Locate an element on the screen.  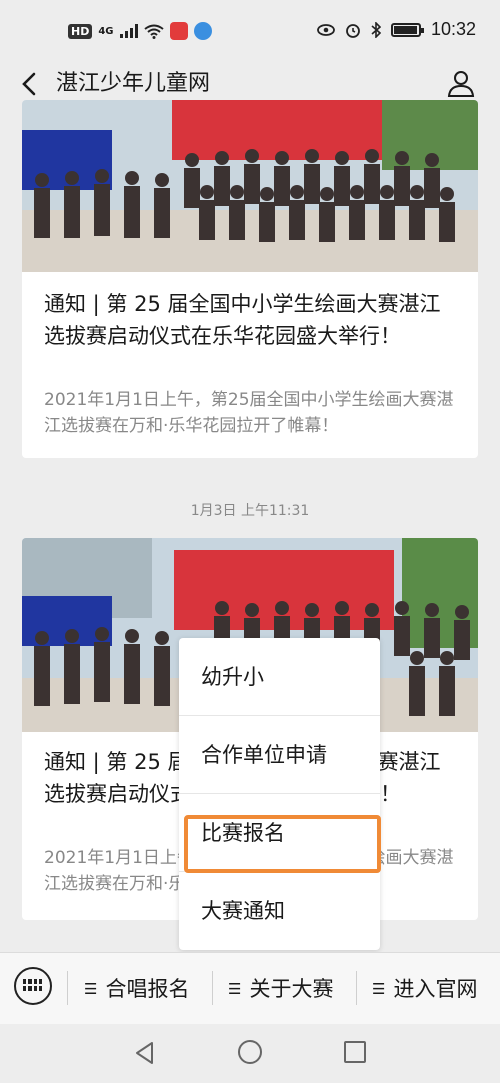
clock: 10:32 is located at coordinates (453, 29).